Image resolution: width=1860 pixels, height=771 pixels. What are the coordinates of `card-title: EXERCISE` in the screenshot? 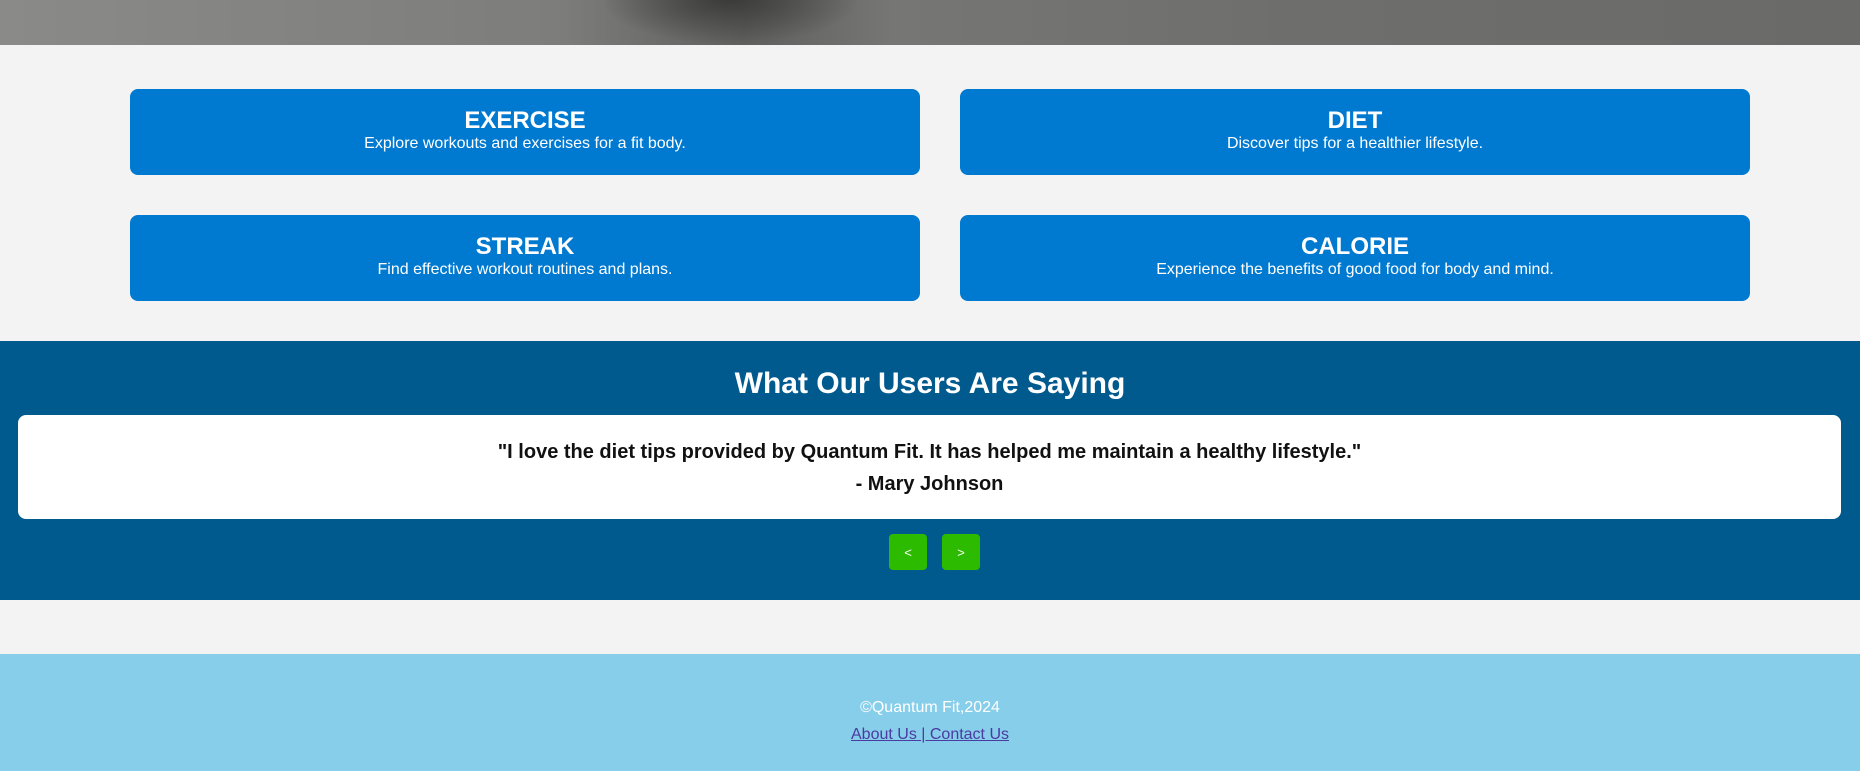 It's located at (525, 120).